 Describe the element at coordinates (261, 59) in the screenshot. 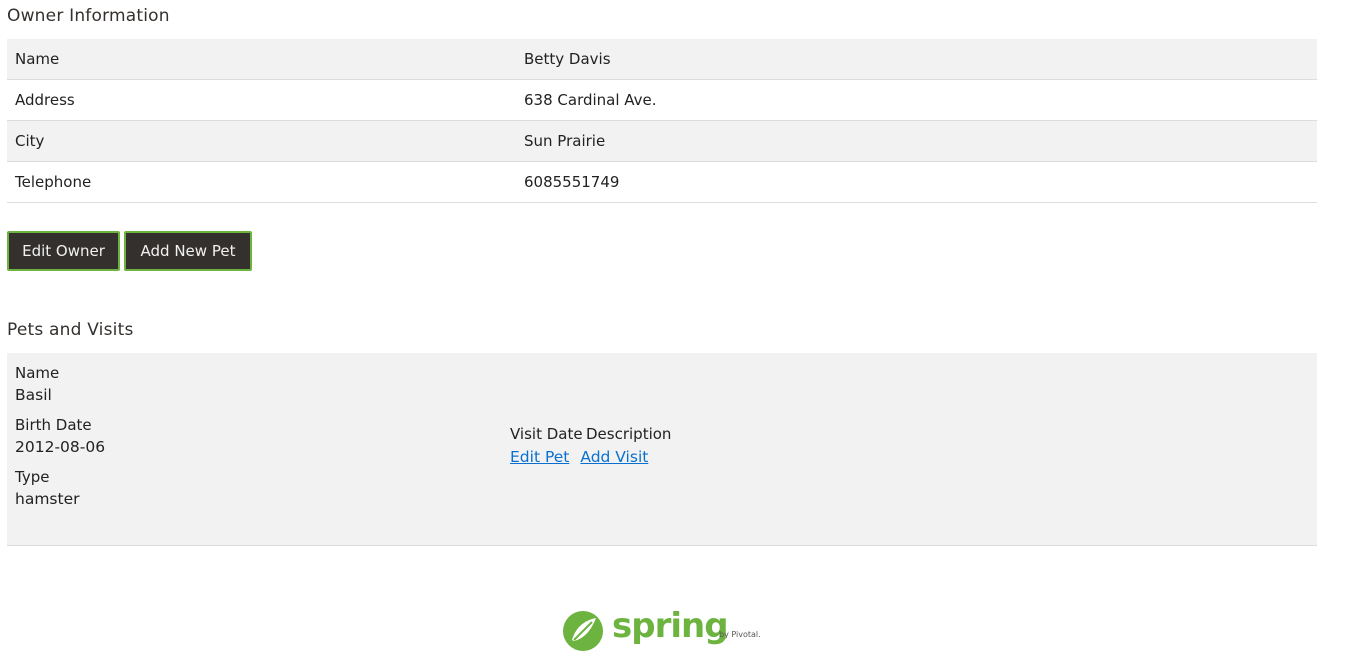

I see `owner-name-label: Name` at that location.